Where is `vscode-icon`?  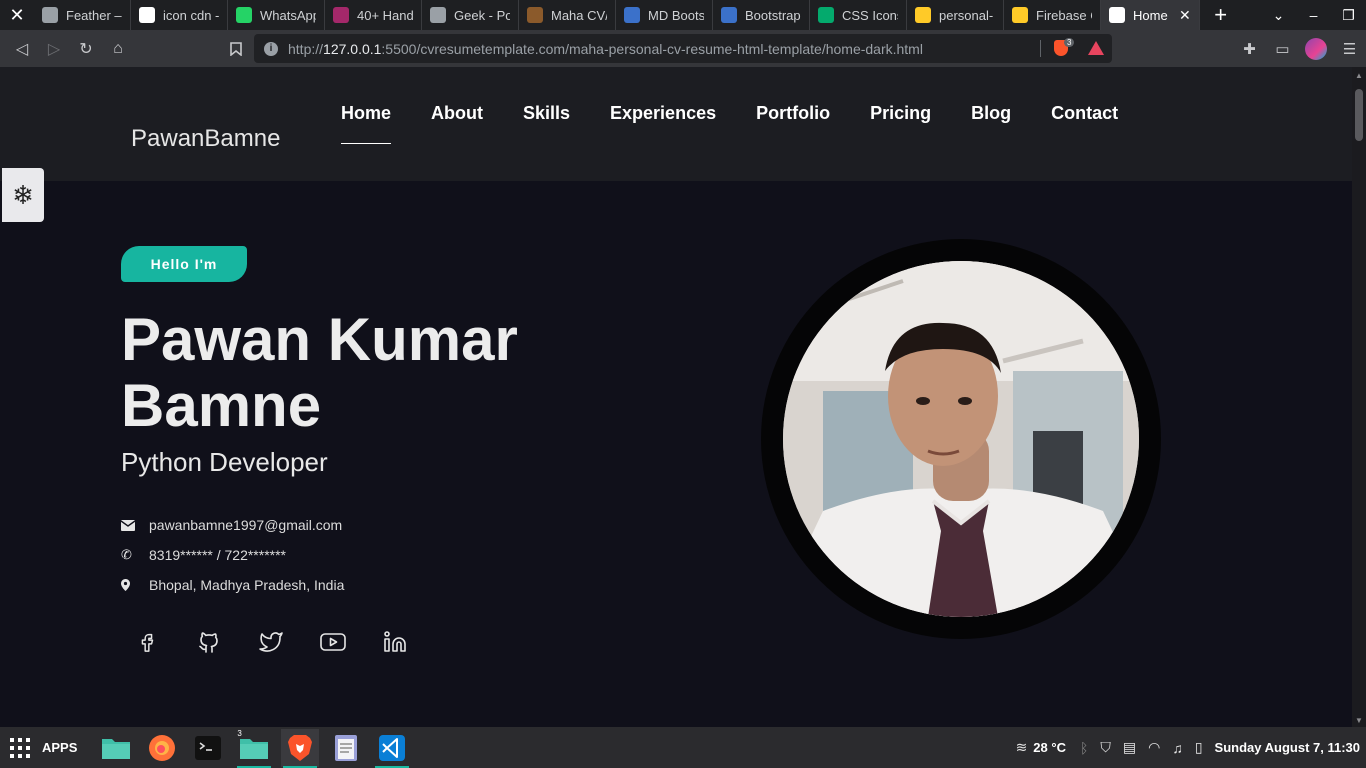 vscode-icon is located at coordinates (392, 748).